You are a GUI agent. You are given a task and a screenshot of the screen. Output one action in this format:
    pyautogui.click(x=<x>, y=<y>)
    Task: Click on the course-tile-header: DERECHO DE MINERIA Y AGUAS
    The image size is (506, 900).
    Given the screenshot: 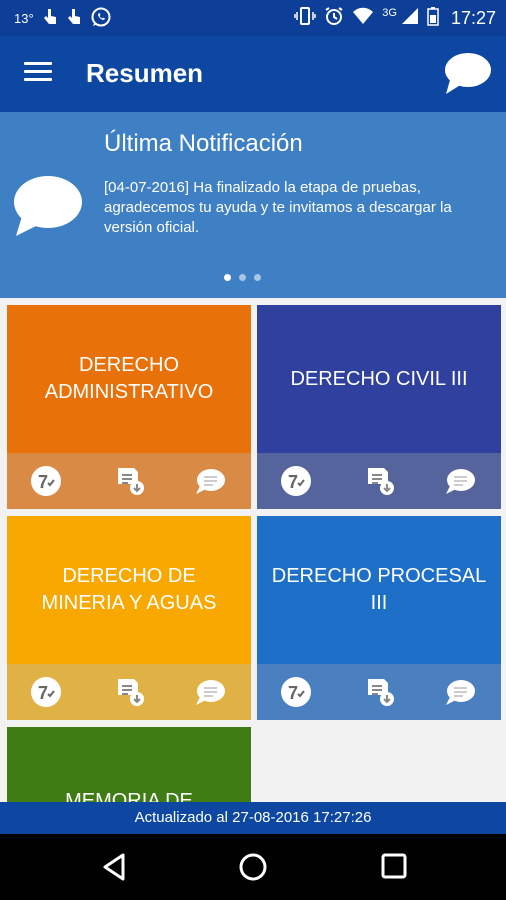 What is the action you would take?
    pyautogui.click(x=129, y=590)
    